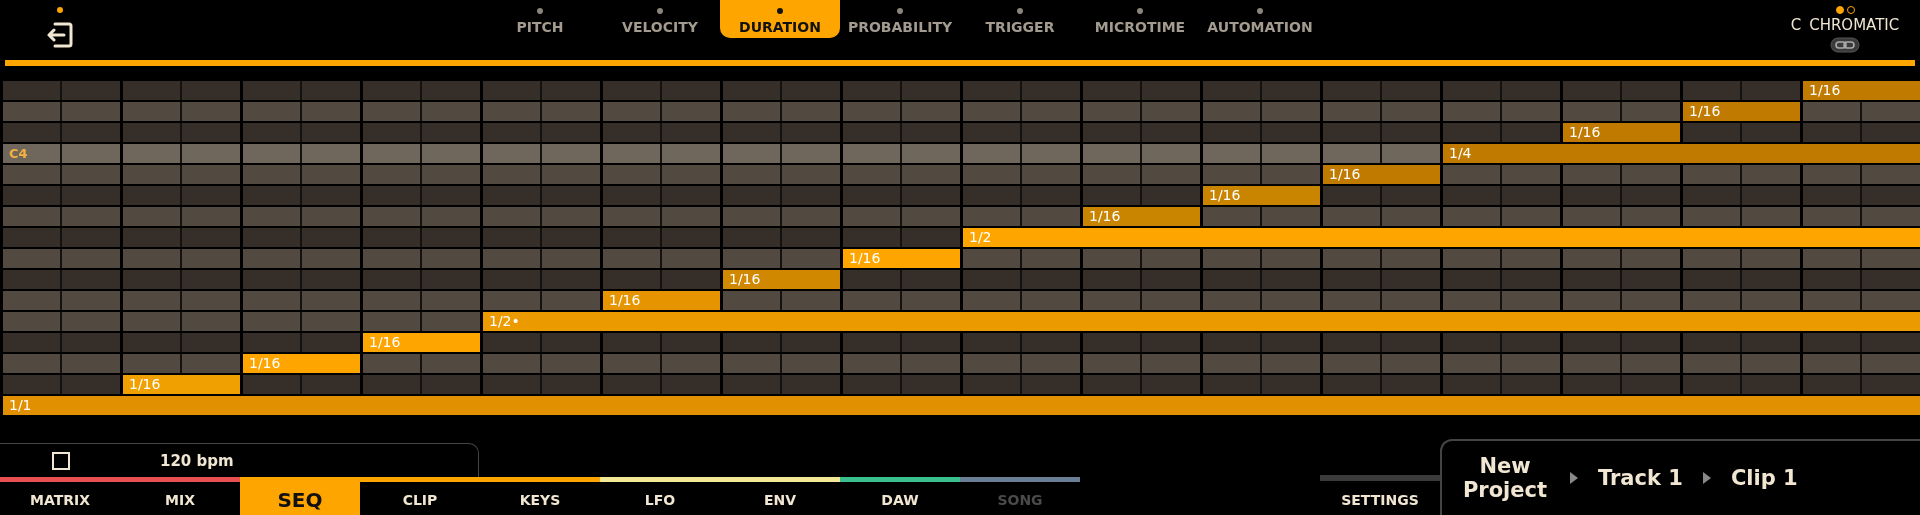  Describe the element at coordinates (1260, 19) in the screenshot. I see `mode-tab: AUTOMATION` at that location.